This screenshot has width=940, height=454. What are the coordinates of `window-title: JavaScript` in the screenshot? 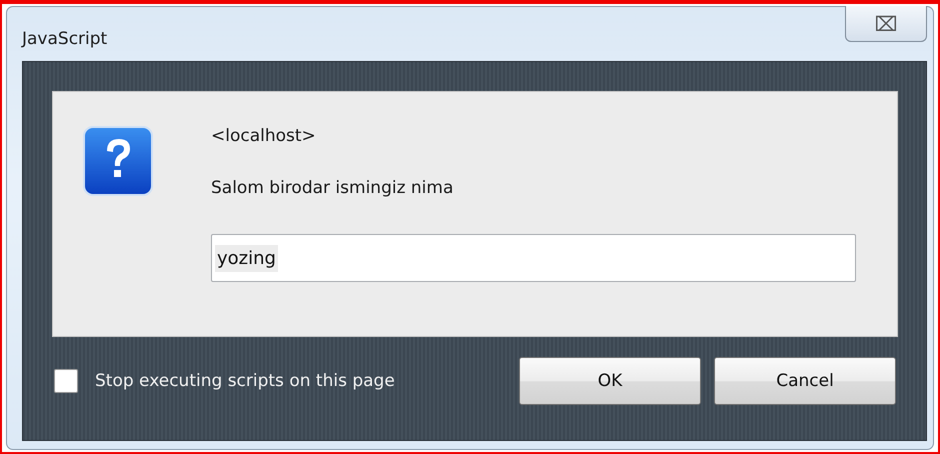 It's located at (65, 39).